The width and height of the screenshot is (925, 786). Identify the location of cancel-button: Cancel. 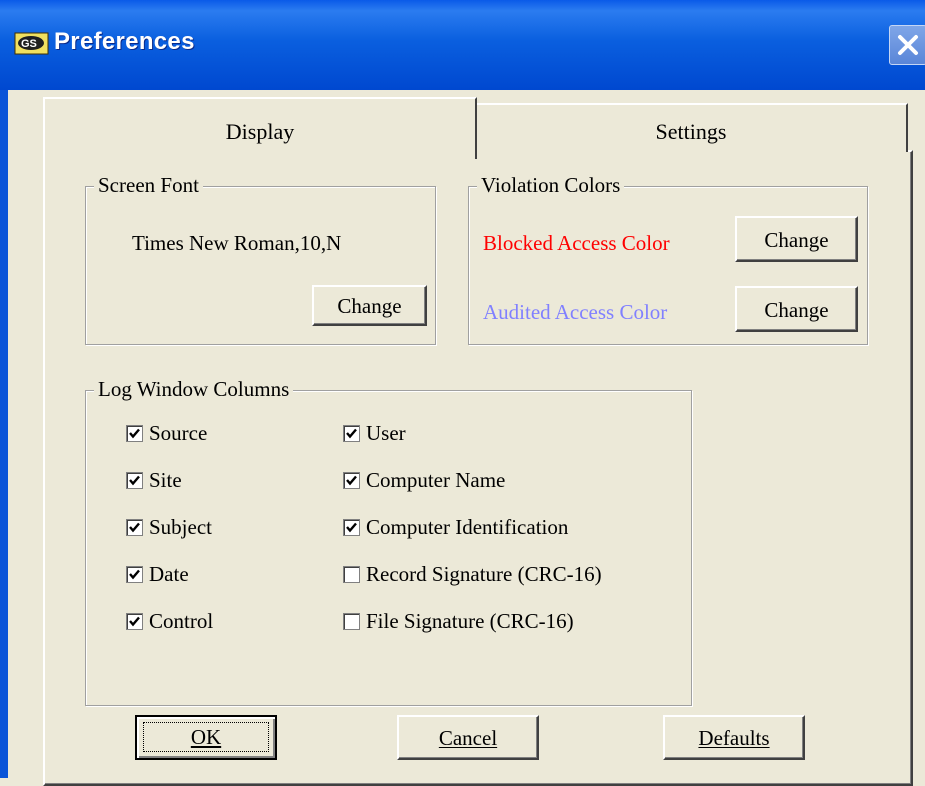
(468, 737).